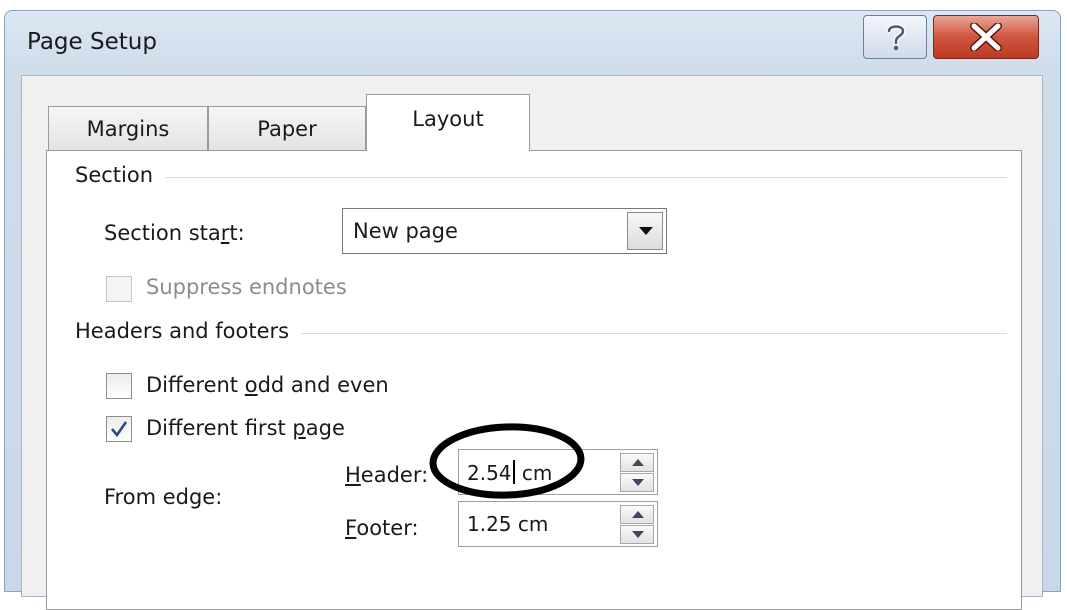 Image resolution: width=1067 pixels, height=610 pixels. I want to click on help-button, so click(895, 37).